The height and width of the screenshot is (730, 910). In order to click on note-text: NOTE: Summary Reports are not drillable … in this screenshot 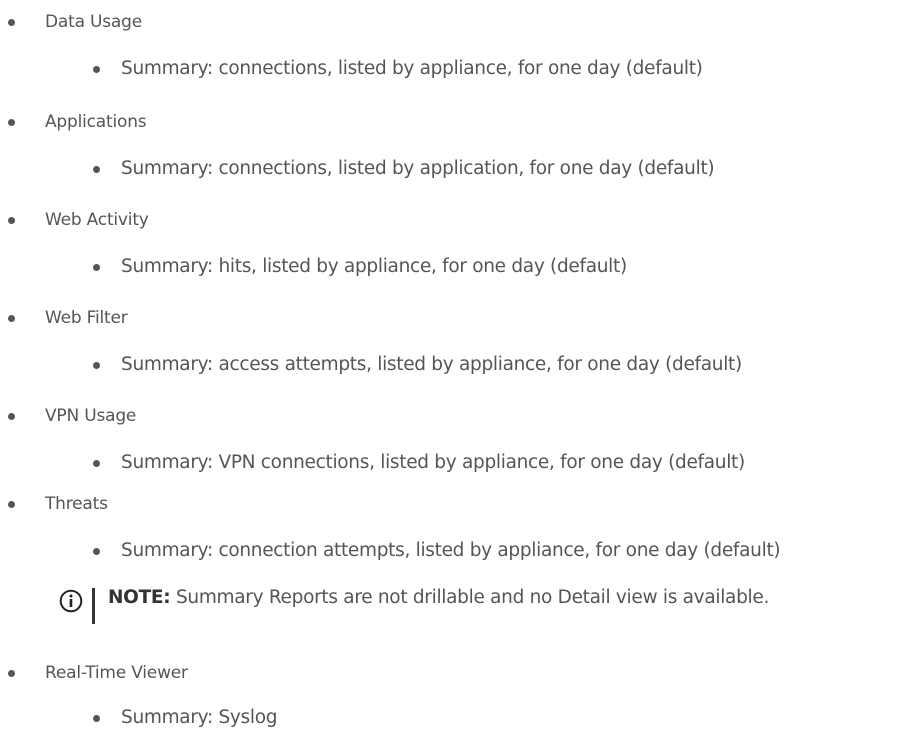, I will do `click(438, 598)`.